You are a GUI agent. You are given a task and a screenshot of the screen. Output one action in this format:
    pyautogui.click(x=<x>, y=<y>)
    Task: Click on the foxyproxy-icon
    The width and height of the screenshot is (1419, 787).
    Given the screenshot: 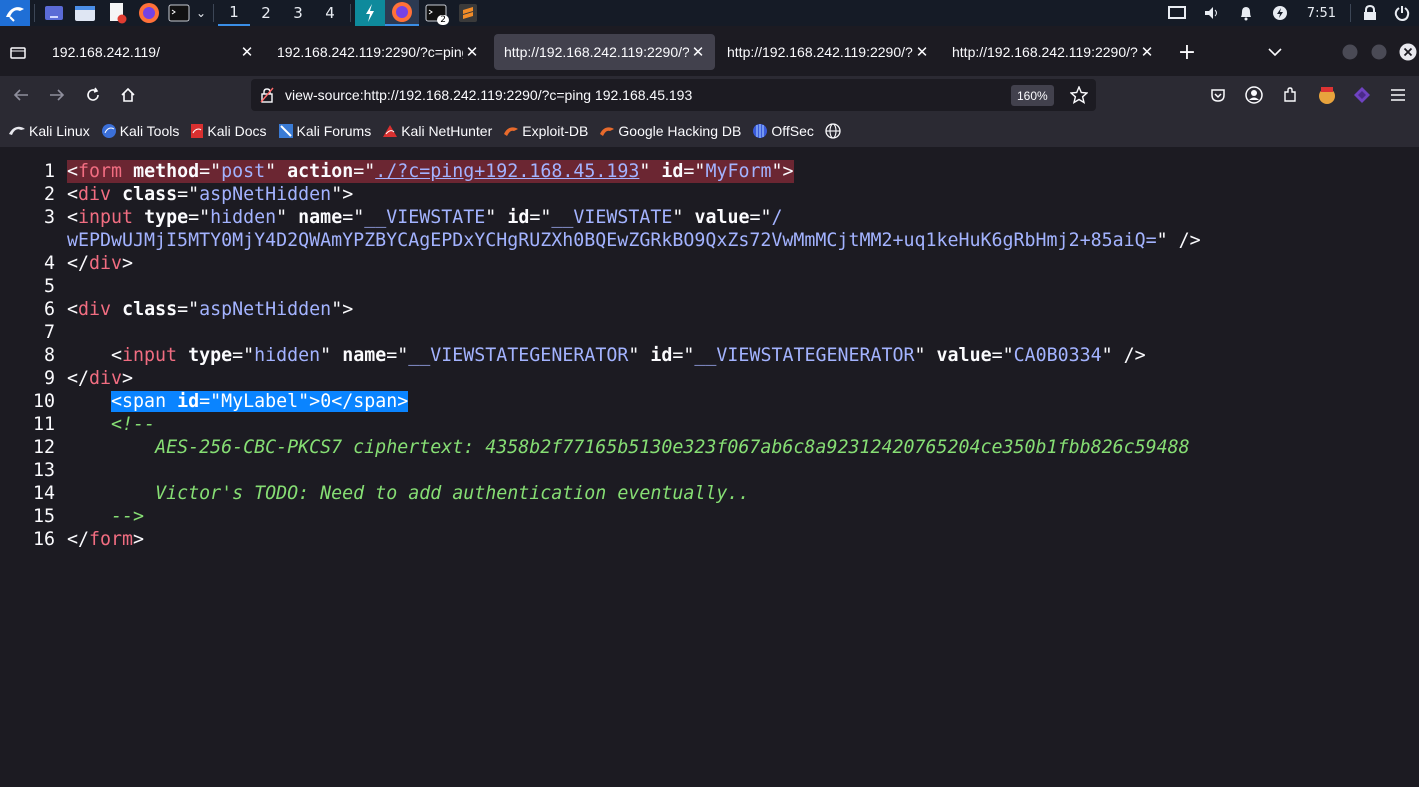 What is the action you would take?
    pyautogui.click(x=1327, y=95)
    